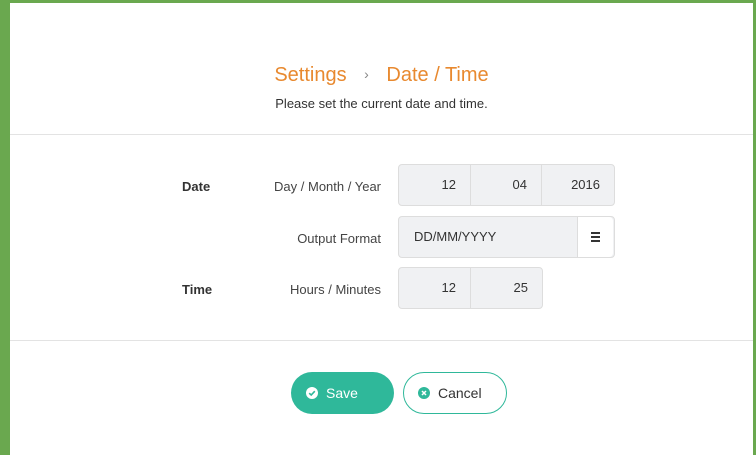 Image resolution: width=756 pixels, height=455 pixels. I want to click on check-circle-icon, so click(312, 393).